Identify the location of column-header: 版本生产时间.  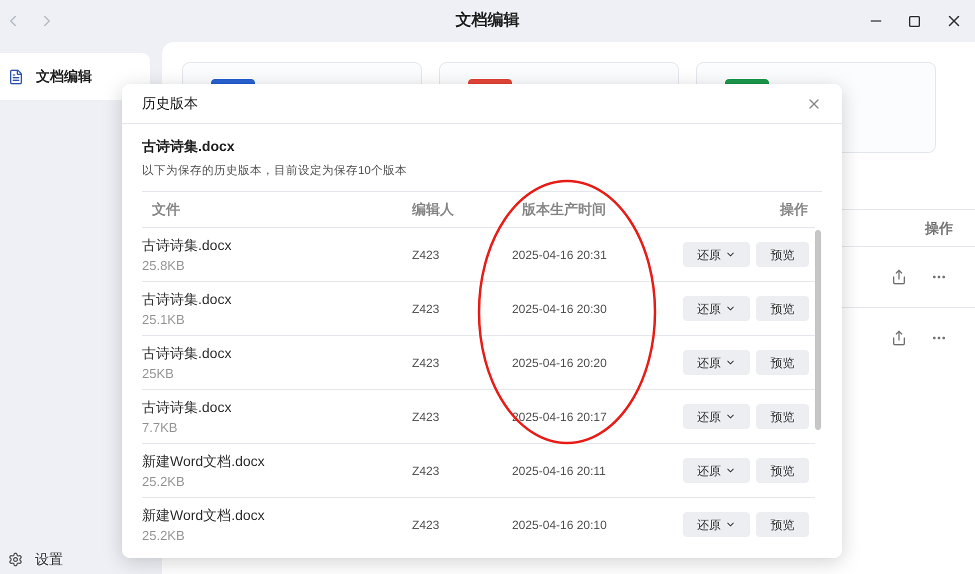
(563, 210).